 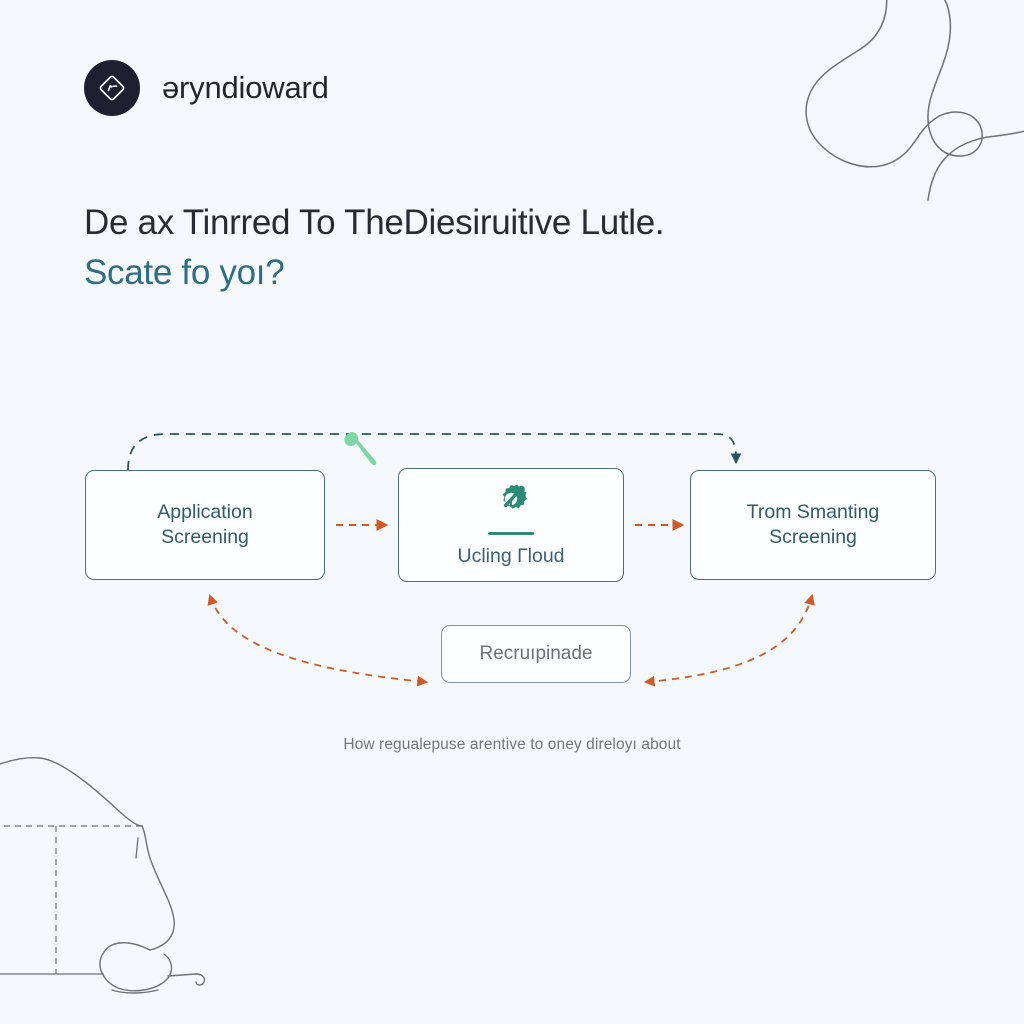 I want to click on brand-logo-icon, so click(x=112, y=88).